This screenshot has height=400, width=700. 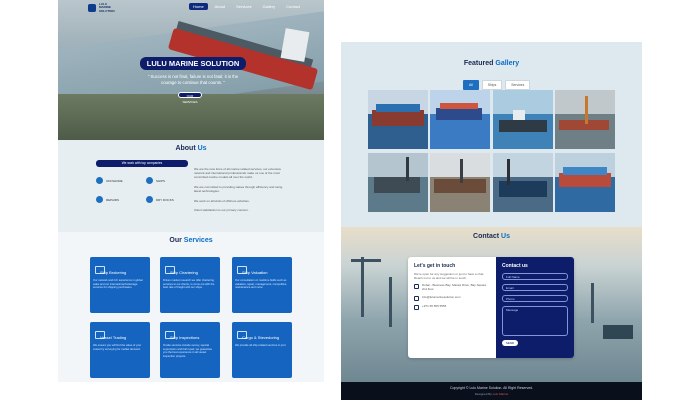 What do you see at coordinates (99, 180) in the screenshot?
I see `offshore-icon` at bounding box center [99, 180].